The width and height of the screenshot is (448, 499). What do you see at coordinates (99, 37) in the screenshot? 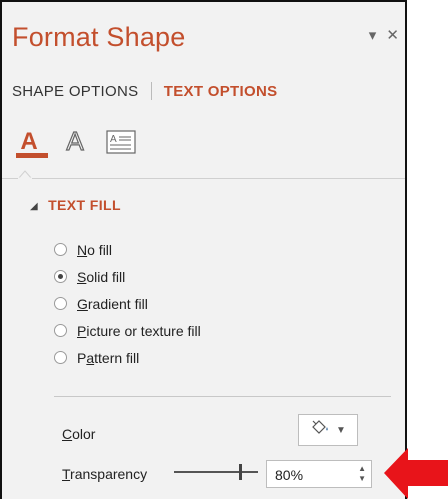
I see `pane-title: Format Shape` at bounding box center [99, 37].